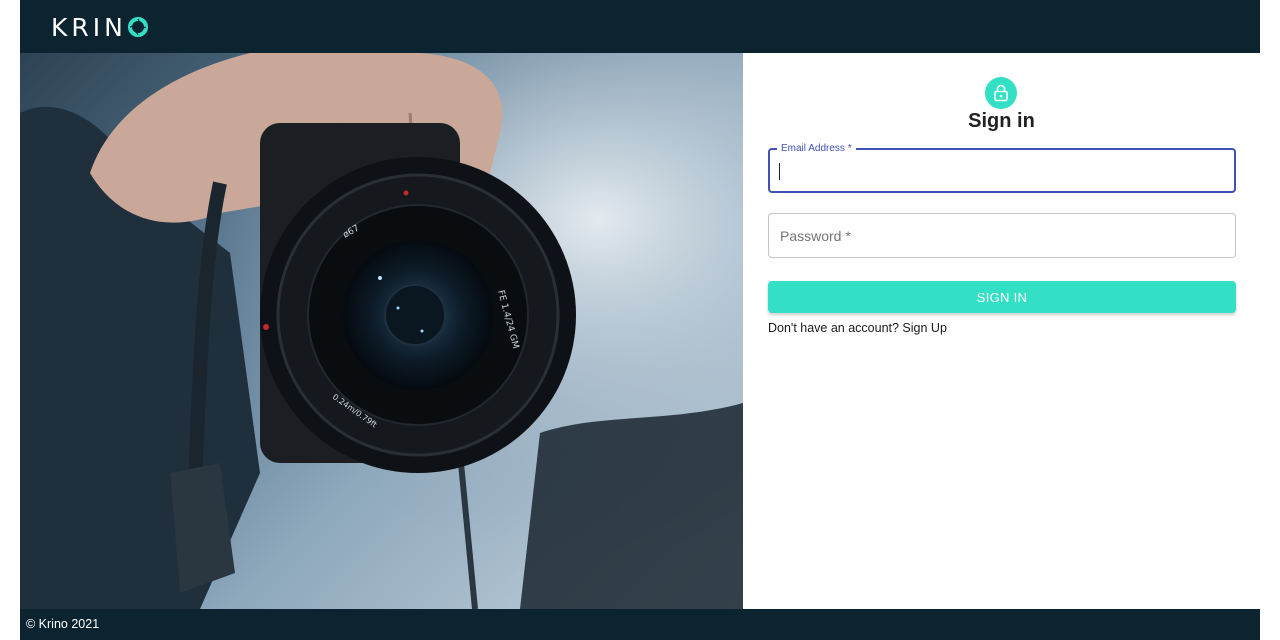 Image resolution: width=1280 pixels, height=640 pixels. I want to click on password-input, so click(1002, 235).